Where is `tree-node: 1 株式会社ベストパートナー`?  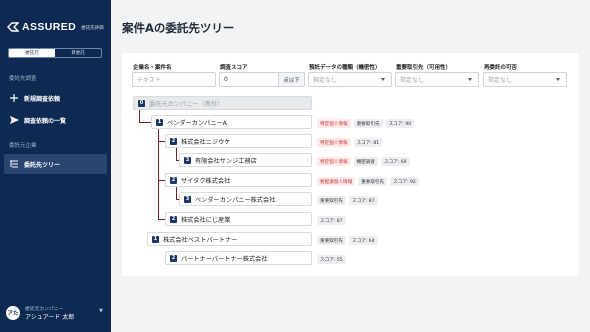
tree-node: 1 株式会社ベストパートナー is located at coordinates (229, 239).